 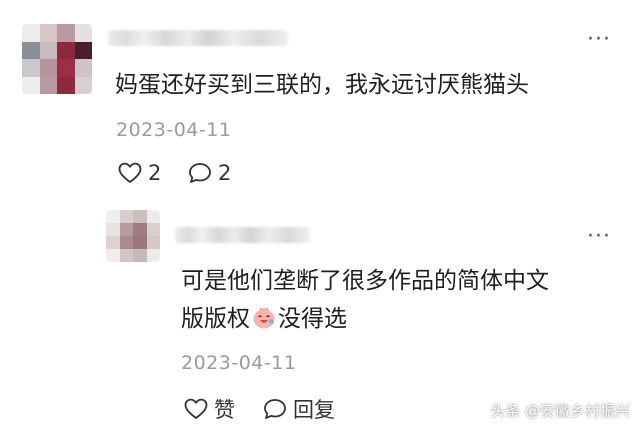 What do you see at coordinates (599, 237) in the screenshot?
I see `reply-more-options-icon: ···` at bounding box center [599, 237].